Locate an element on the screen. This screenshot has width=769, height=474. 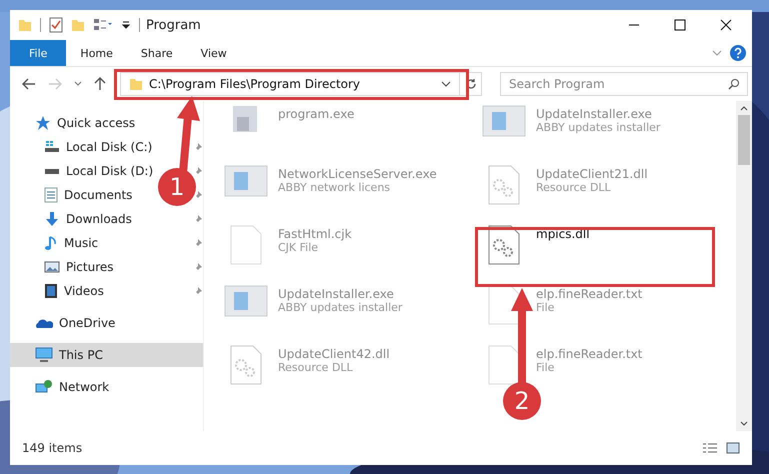
sidebar-item: This PC is located at coordinates (106, 355).